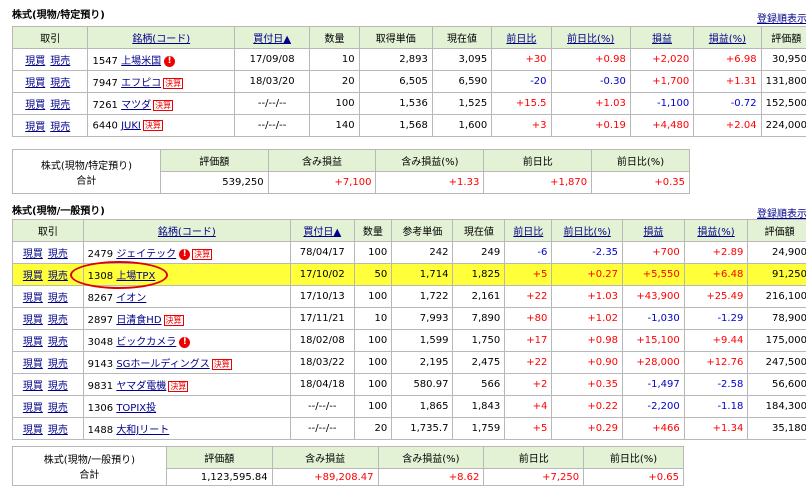  I want to click on section2-register-order-link: 登録順表示, so click(781, 212).